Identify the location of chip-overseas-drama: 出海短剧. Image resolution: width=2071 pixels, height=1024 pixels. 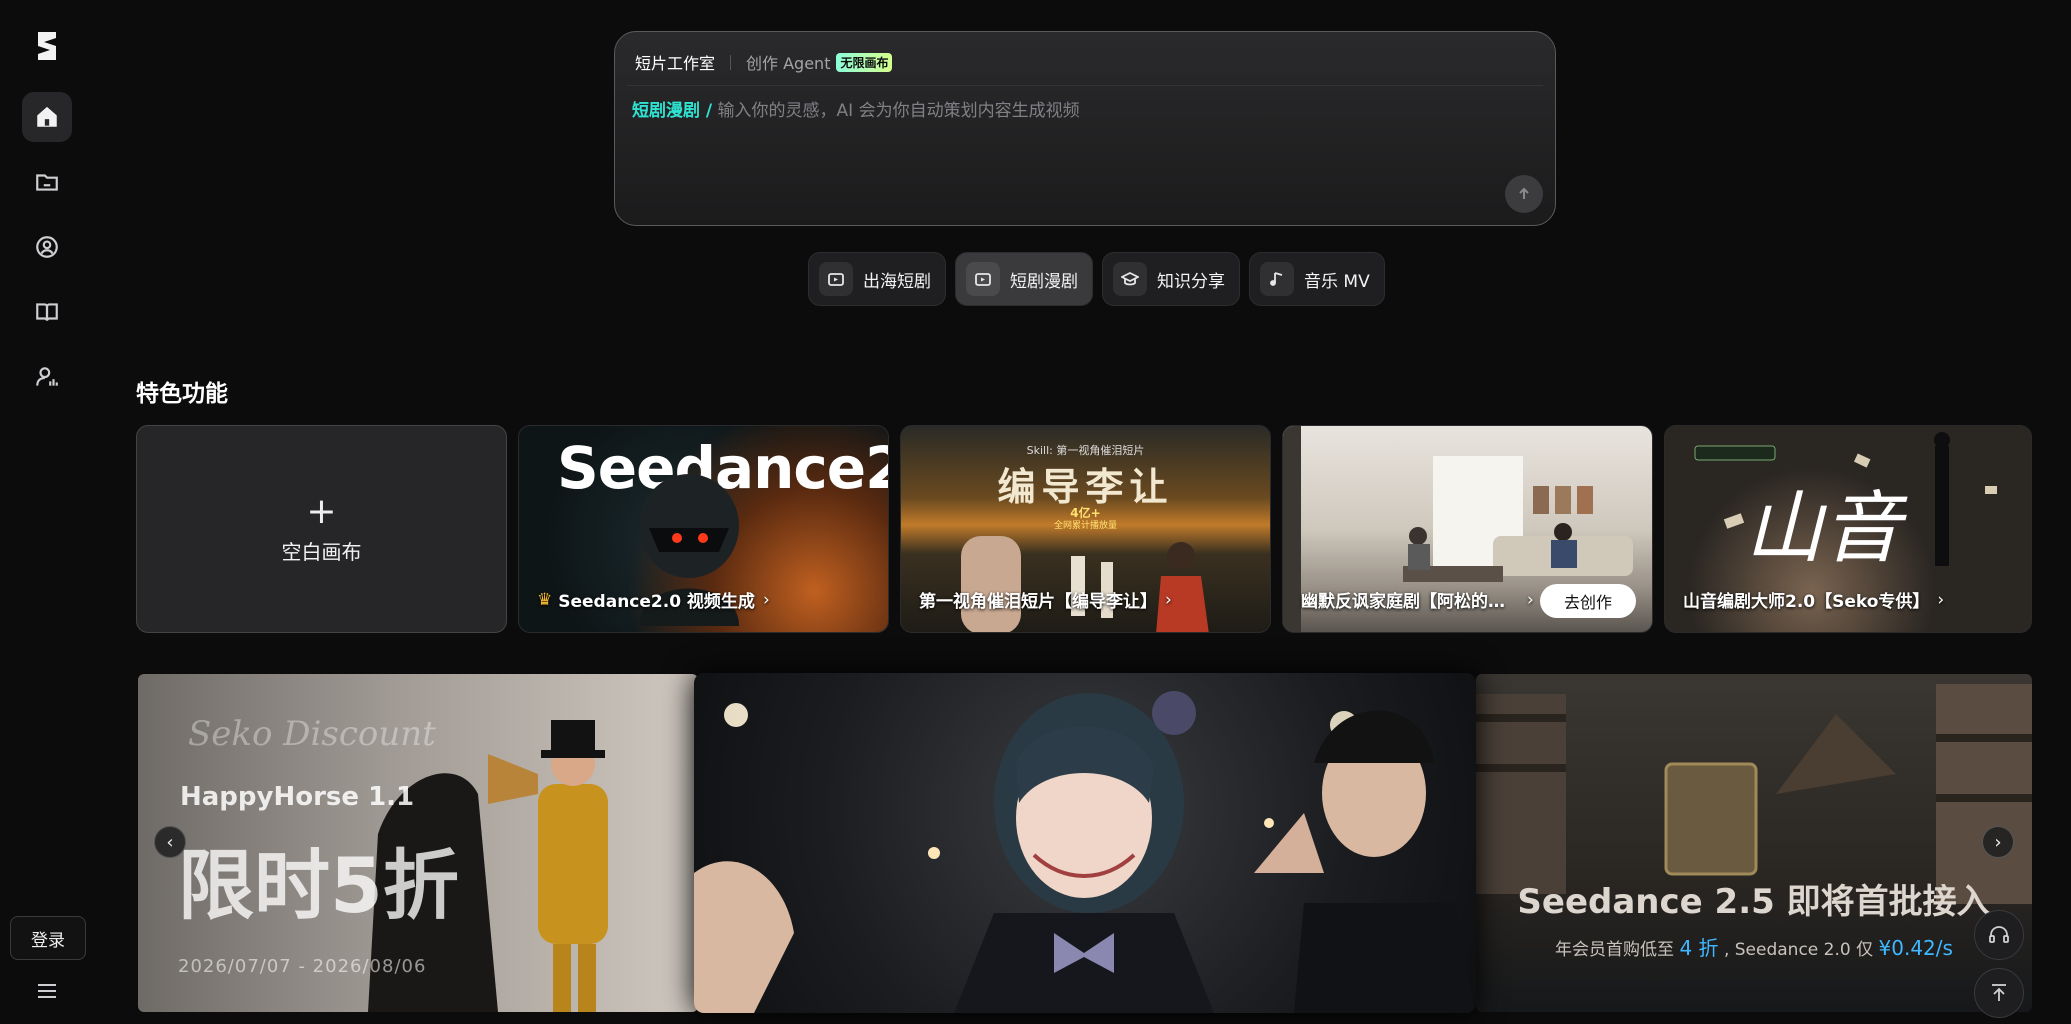
(877, 279).